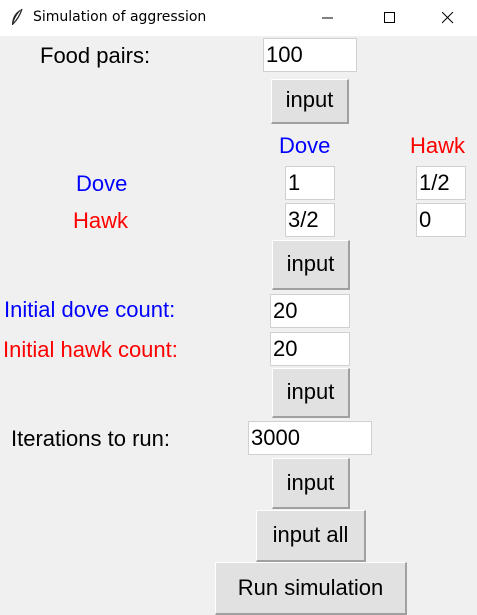  I want to click on window-title: Simulation of aggression, so click(120, 17).